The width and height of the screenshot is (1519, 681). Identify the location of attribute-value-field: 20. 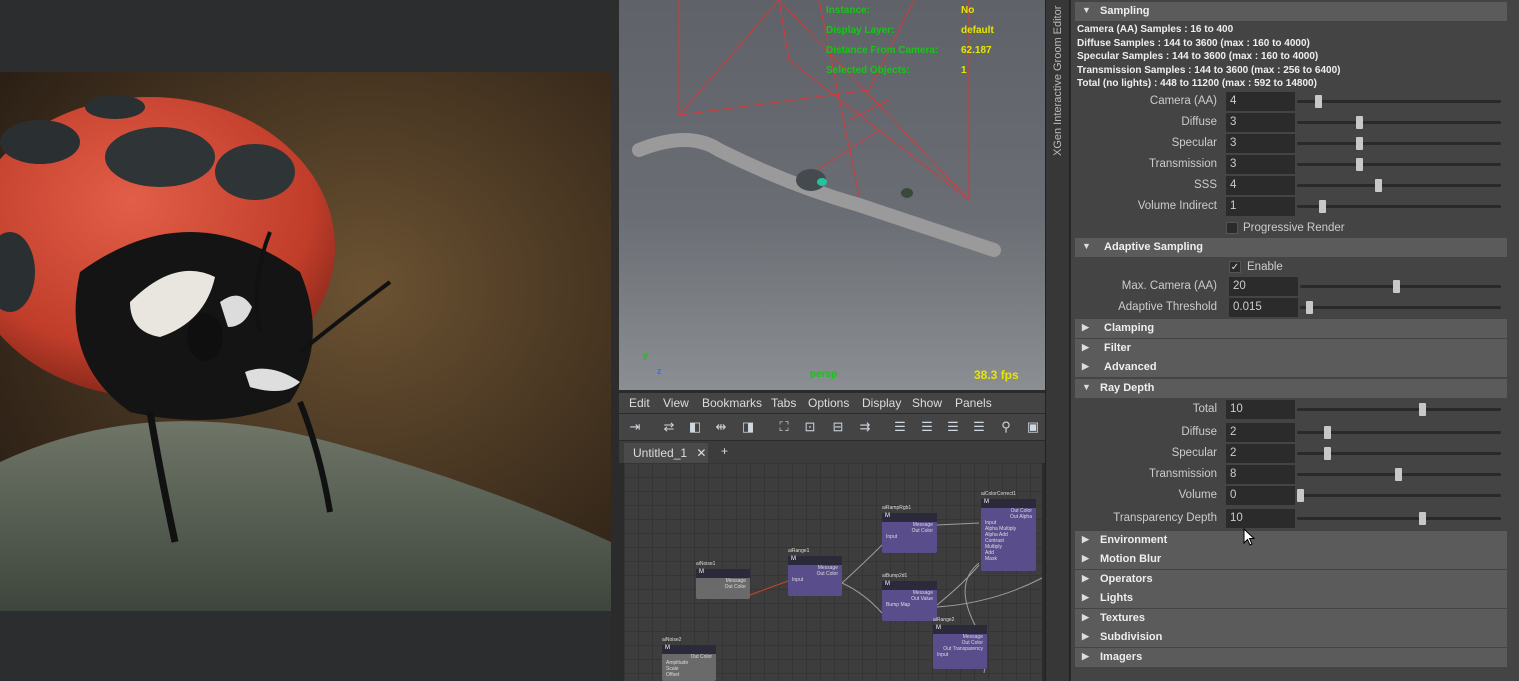
(1263, 286).